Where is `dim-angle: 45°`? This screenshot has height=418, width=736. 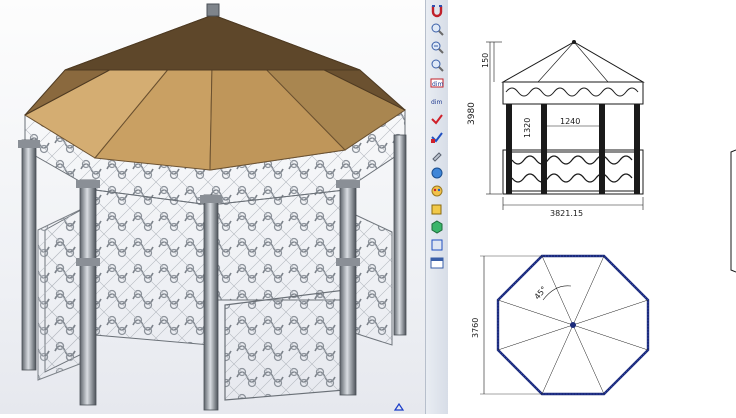 dim-angle: 45° is located at coordinates (541, 293).